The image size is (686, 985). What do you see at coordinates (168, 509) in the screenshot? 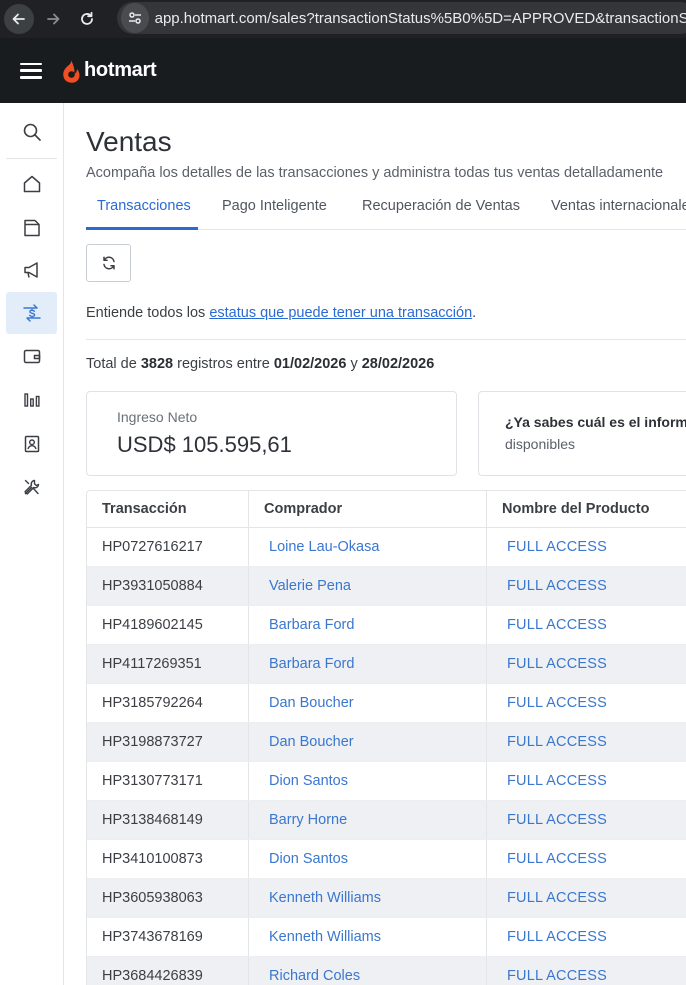
I see `header-transaccion: Transacción` at bounding box center [168, 509].